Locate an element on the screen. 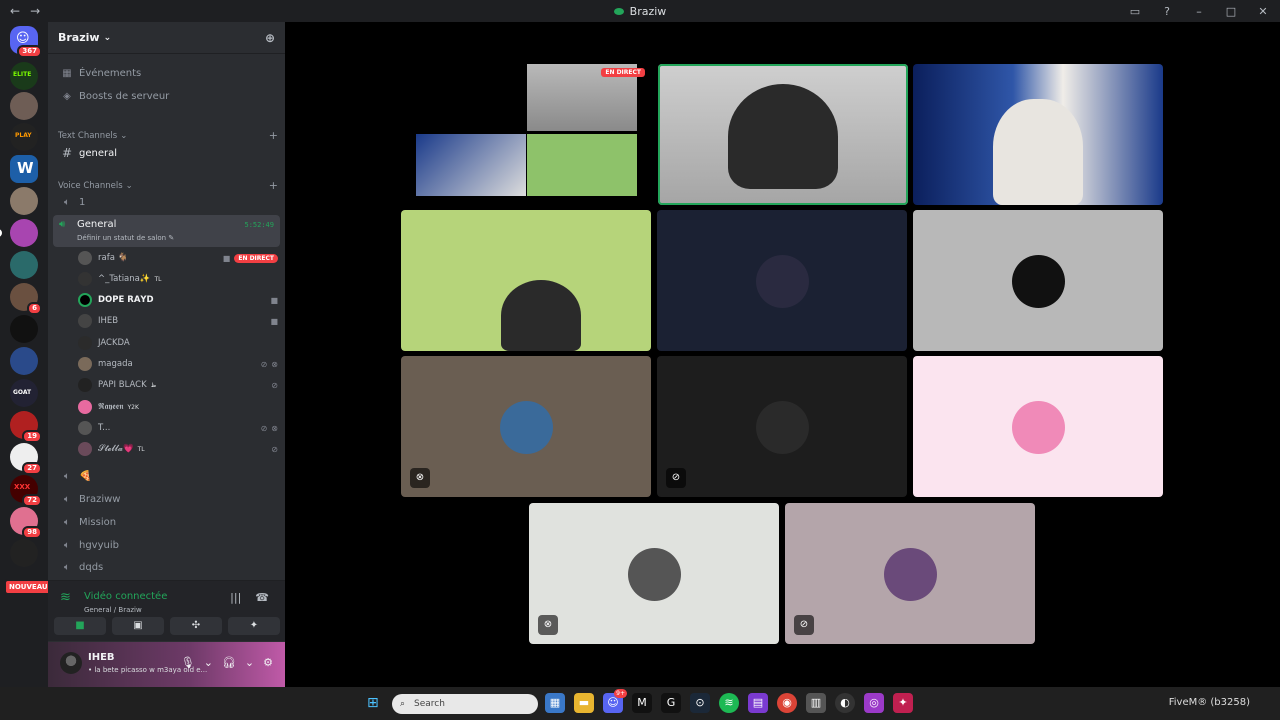 This screenshot has width=1280, height=720. server-12: 19 is located at coordinates (26, 427).